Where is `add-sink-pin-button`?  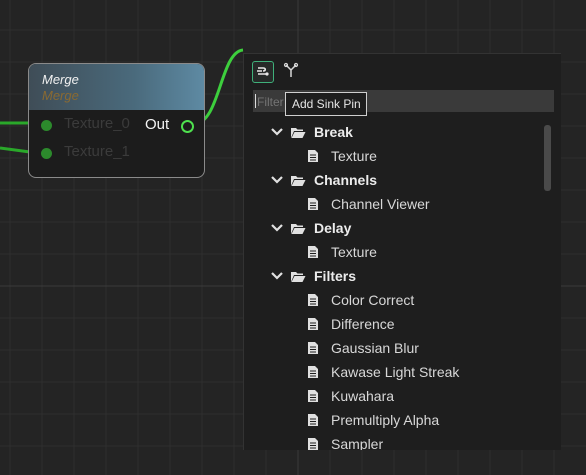
add-sink-pin-button is located at coordinates (263, 72).